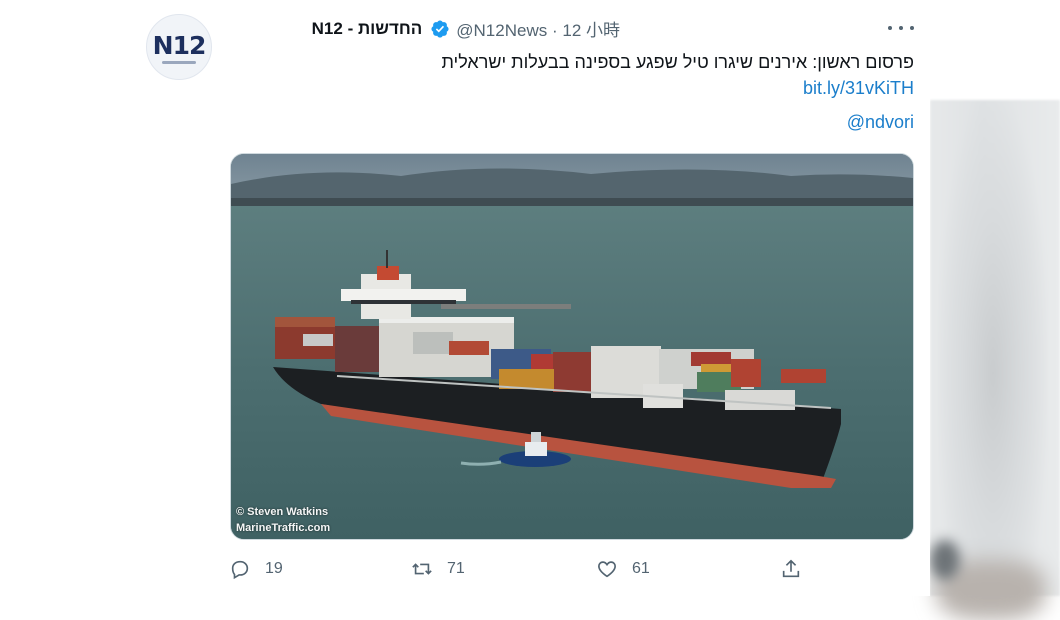  I want to click on avatar-logo: N12, so click(179, 45).